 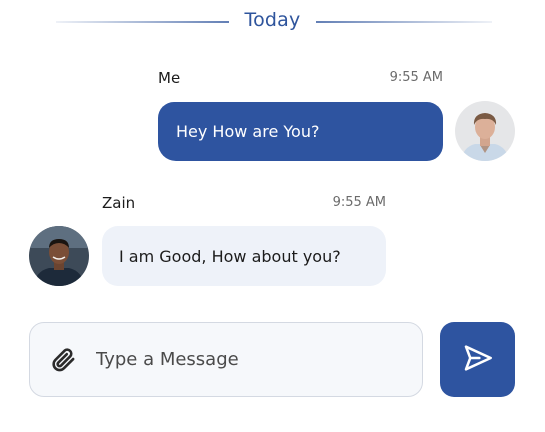 I want to click on user-photo-me, so click(x=485, y=131).